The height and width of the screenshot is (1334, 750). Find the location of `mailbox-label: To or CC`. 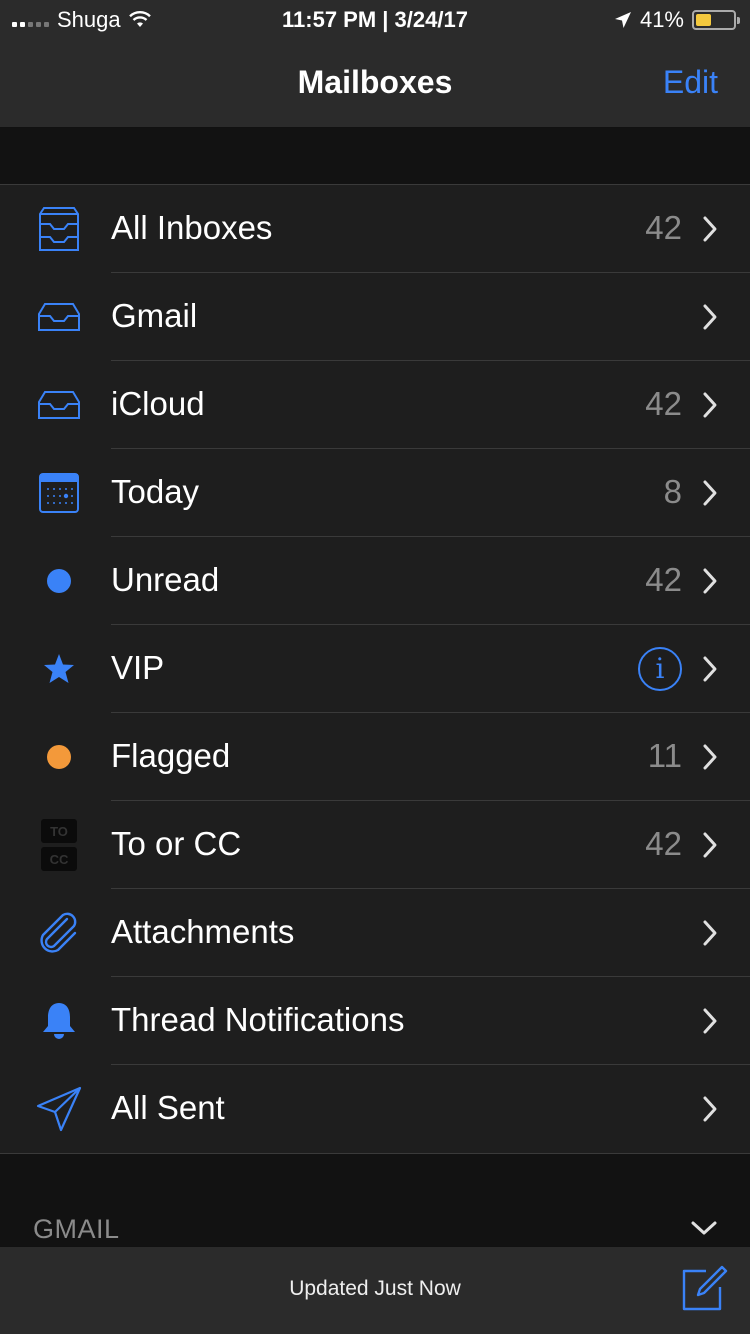

mailbox-label: To or CC is located at coordinates (176, 843).